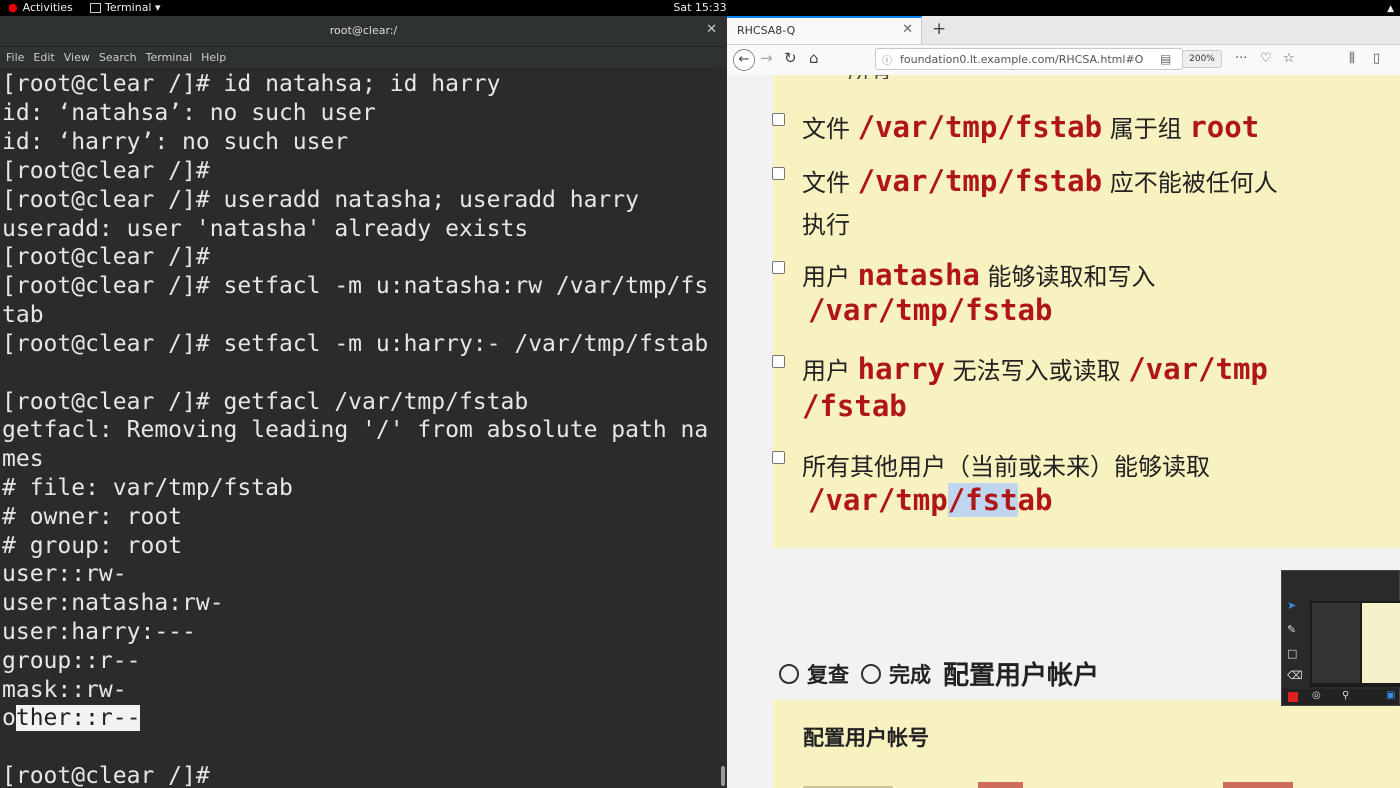 Image resolution: width=1400 pixels, height=788 pixels. What do you see at coordinates (1025, 180) in the screenshot?
I see `task-item: 文件 /var/tmp/fstab 应不能被任何人` at bounding box center [1025, 180].